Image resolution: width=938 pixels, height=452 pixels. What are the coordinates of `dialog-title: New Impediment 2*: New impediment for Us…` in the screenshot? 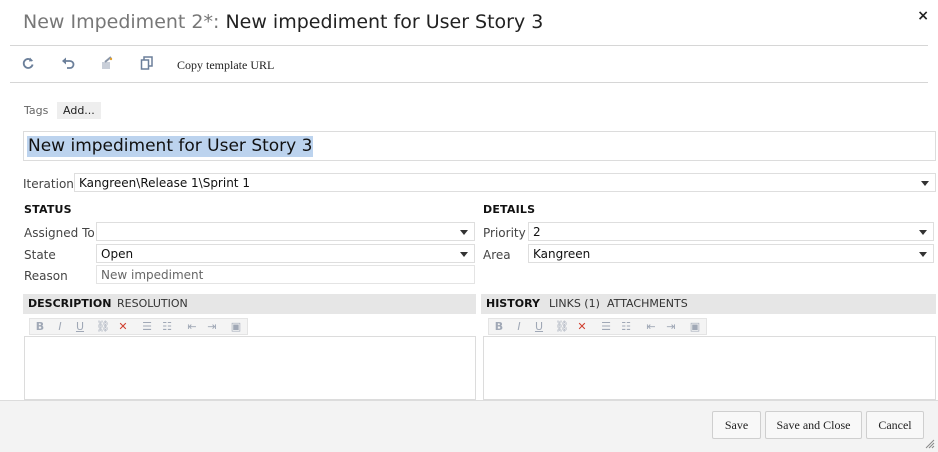 It's located at (283, 22).